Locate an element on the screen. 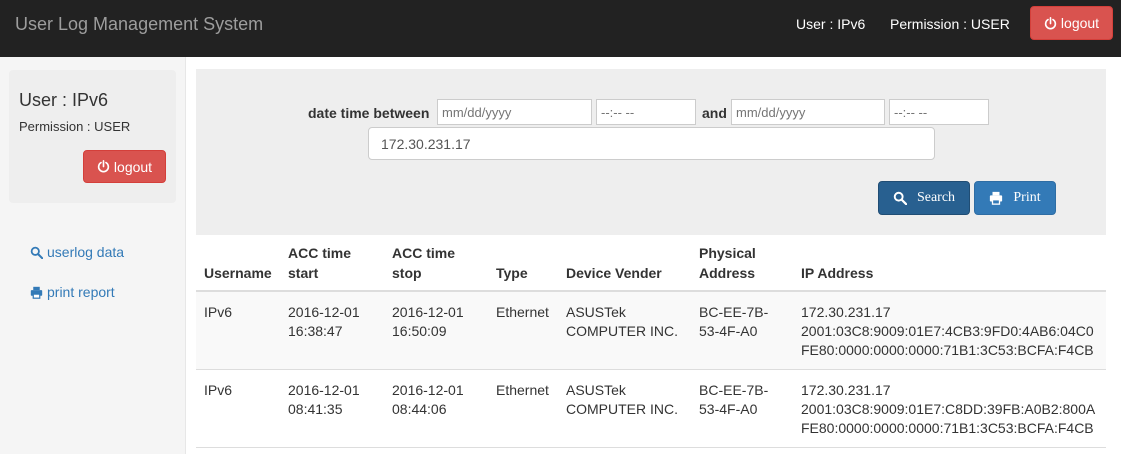 This screenshot has width=1121, height=454. user-card: User : IPv6 Permission : USER logout is located at coordinates (92, 136).